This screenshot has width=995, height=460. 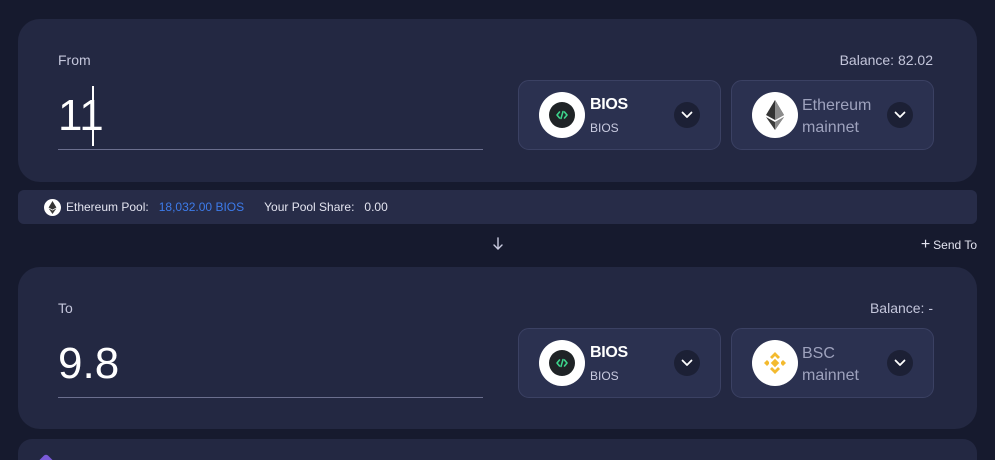 I want to click on pool-value: 18,032.00 BIOS, so click(x=201, y=207).